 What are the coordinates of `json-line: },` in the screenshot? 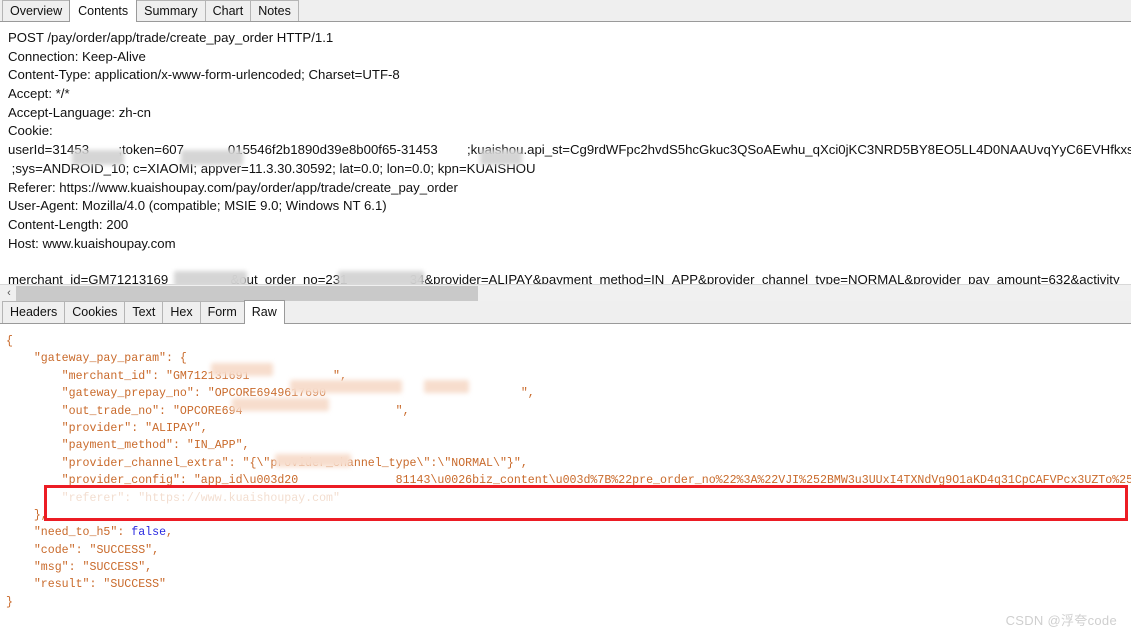 It's located at (27, 515).